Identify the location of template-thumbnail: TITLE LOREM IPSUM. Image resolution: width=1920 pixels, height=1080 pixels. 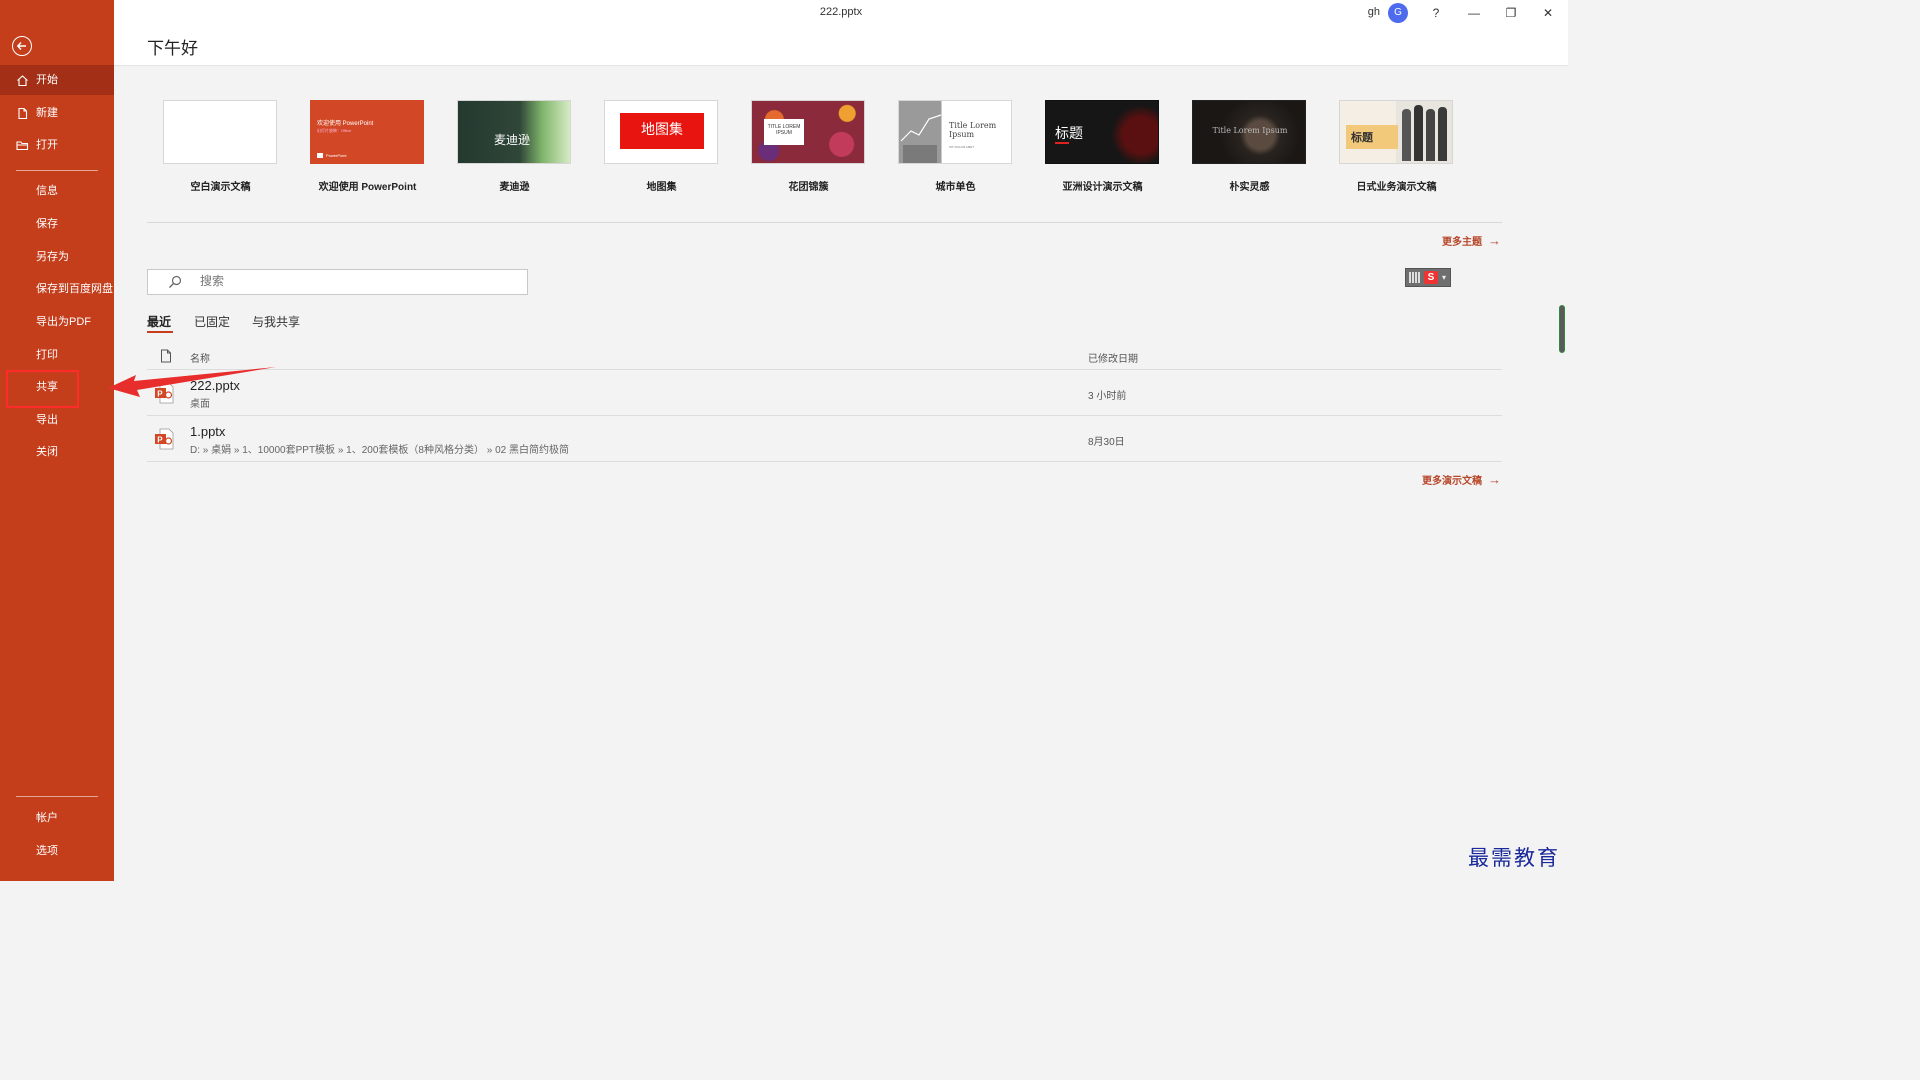
(808, 132).